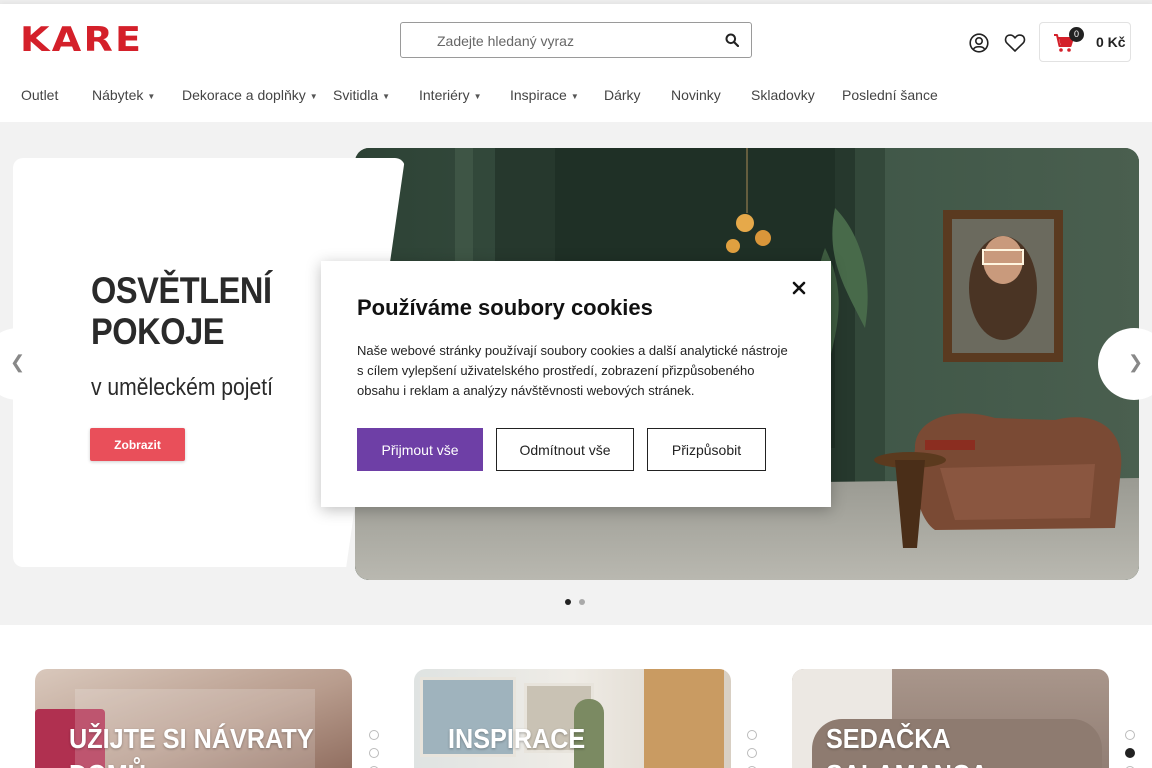 This screenshot has width=1152, height=768. Describe the element at coordinates (1130, 753) in the screenshot. I see `slider-dot-active` at that location.